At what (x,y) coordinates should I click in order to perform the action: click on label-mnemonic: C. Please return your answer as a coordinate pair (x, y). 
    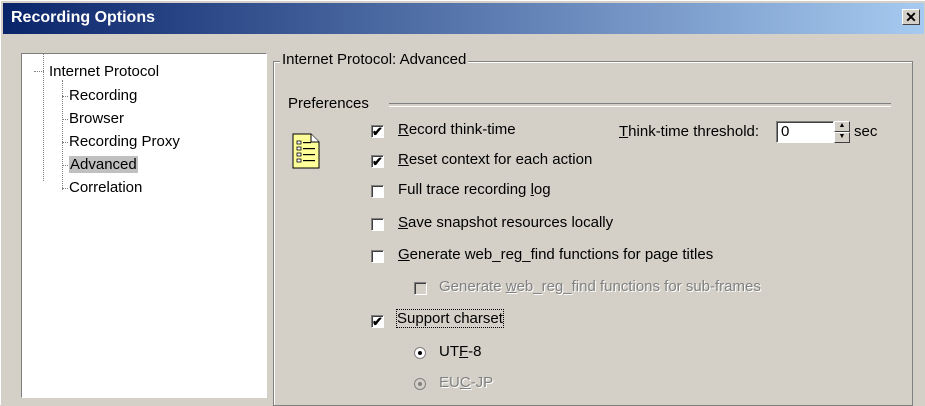
    Looking at the image, I should click on (465, 382).